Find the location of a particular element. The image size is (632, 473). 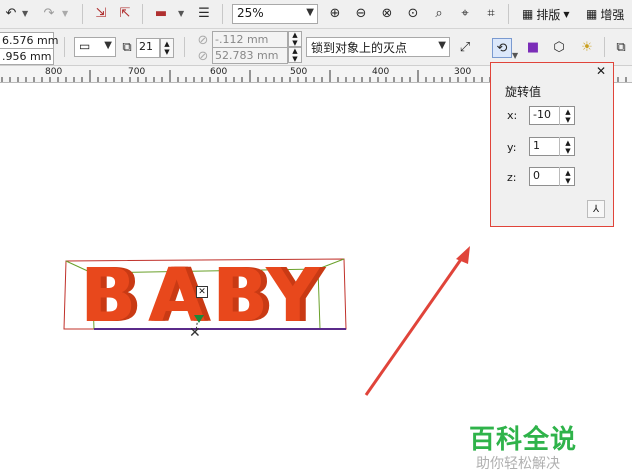

reset-rotation-icon: ⅄ is located at coordinates (596, 209).